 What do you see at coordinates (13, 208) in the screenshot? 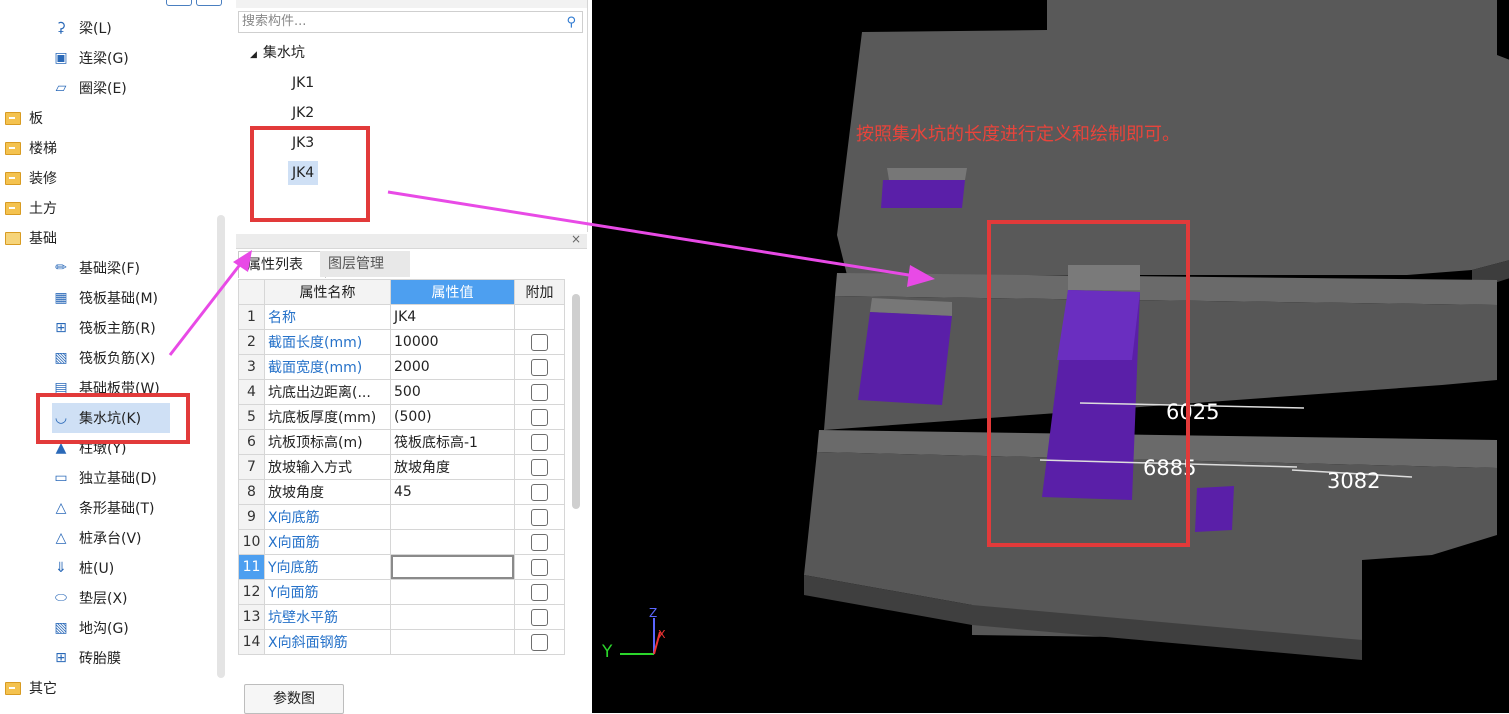
I see `folder-icon` at bounding box center [13, 208].